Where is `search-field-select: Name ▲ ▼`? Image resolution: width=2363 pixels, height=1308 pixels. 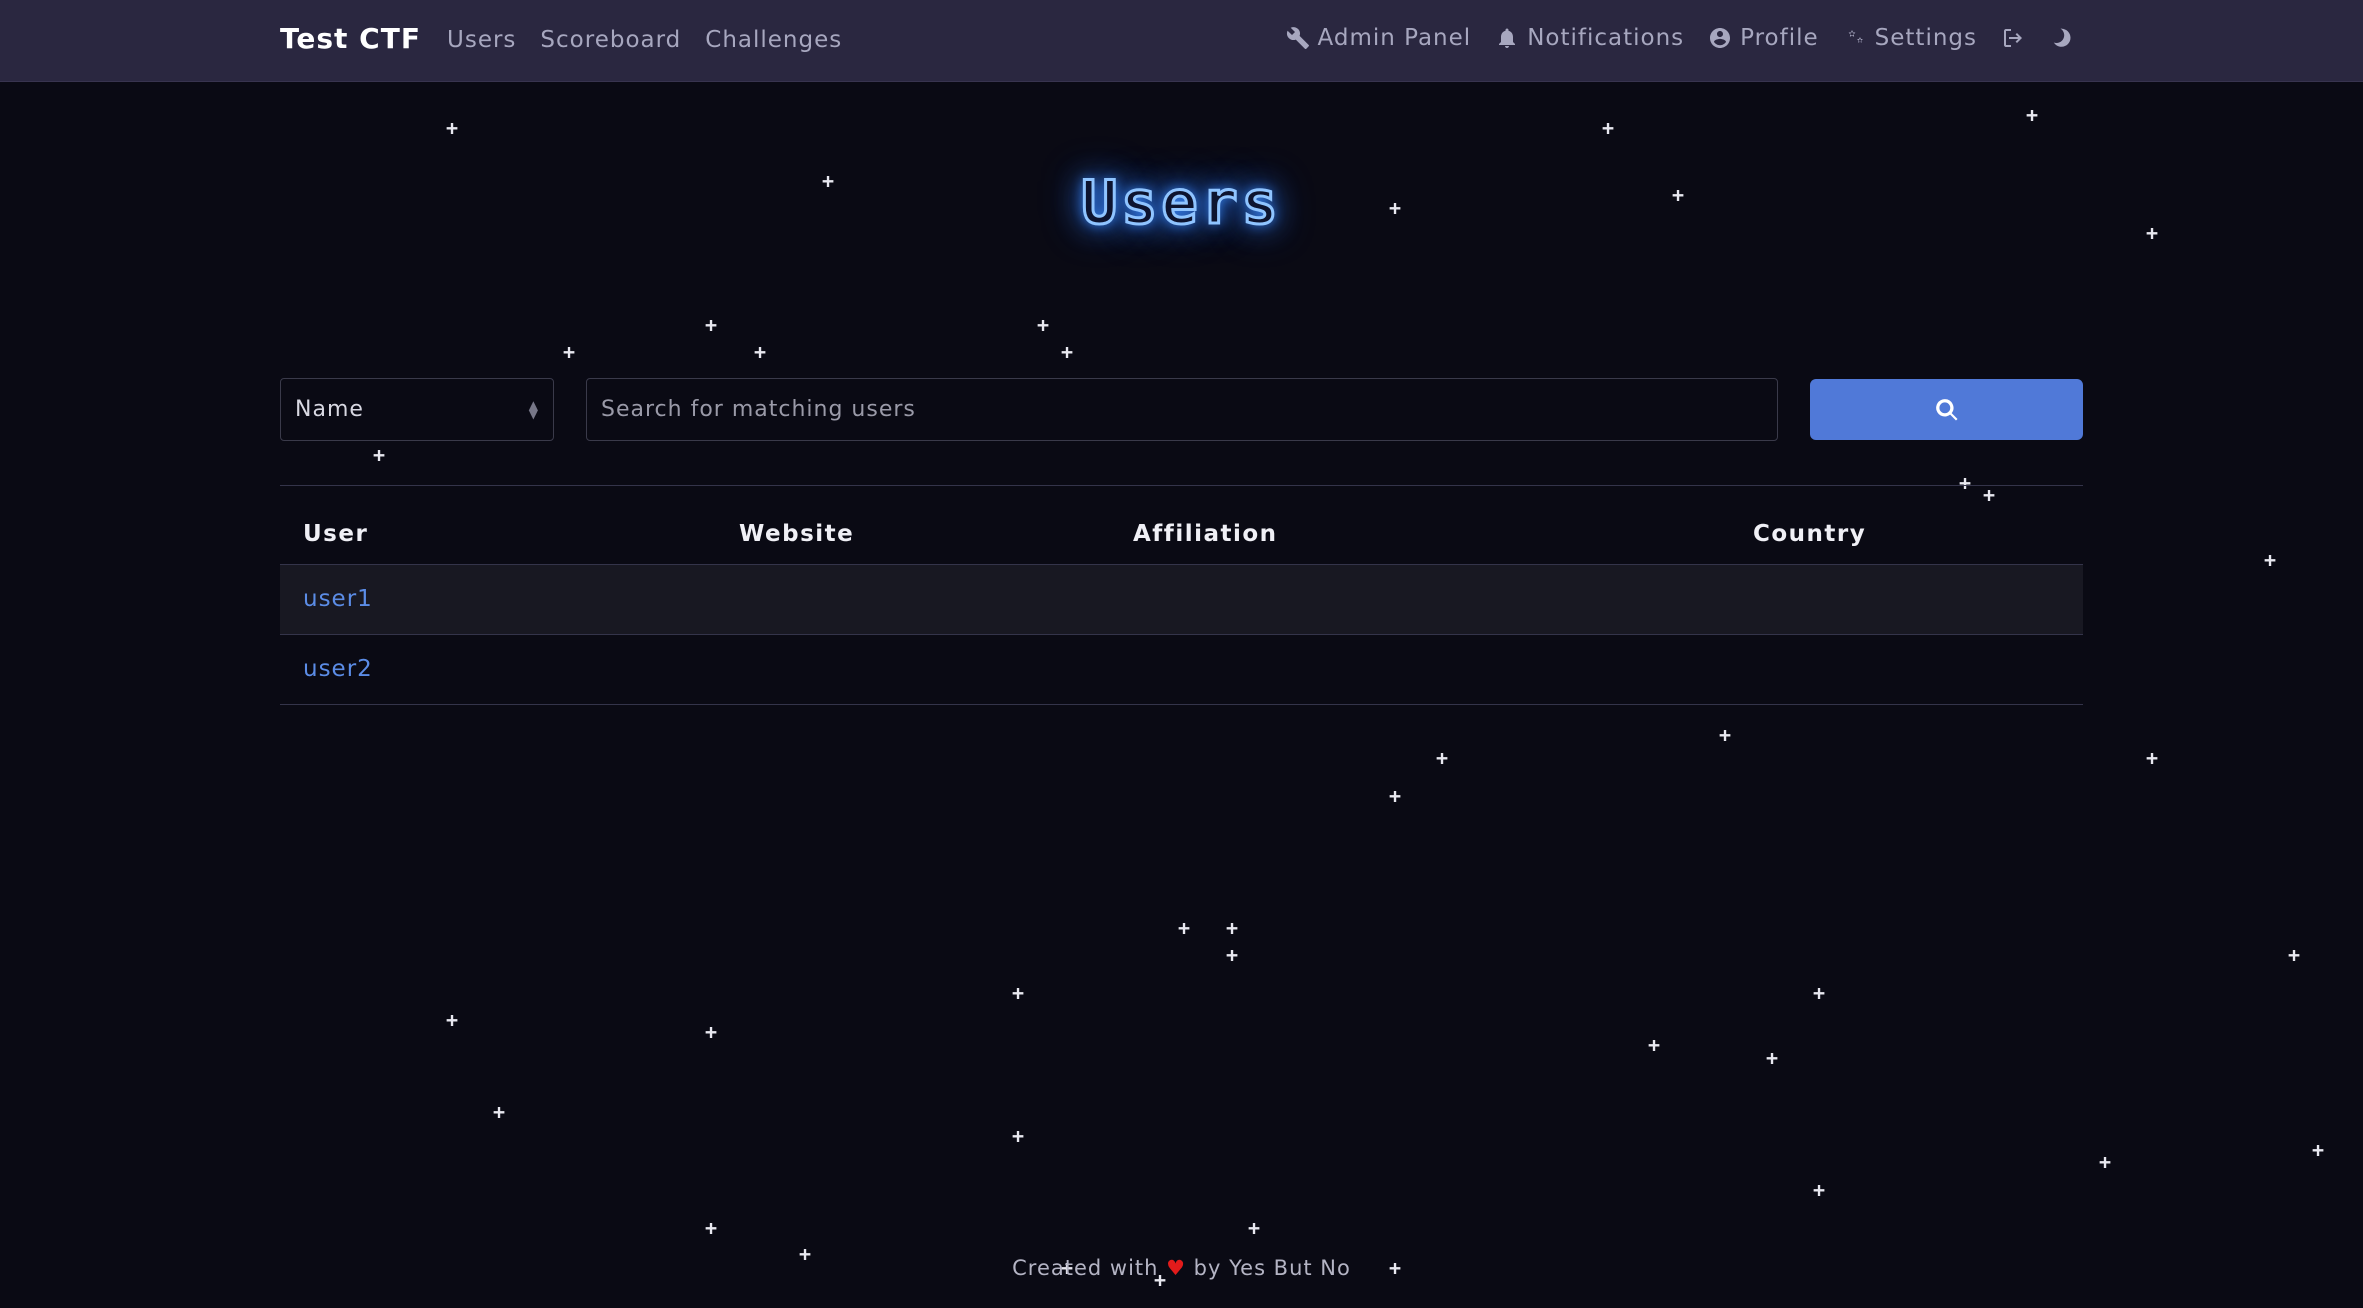 search-field-select: Name ▲ ▼ is located at coordinates (417, 409).